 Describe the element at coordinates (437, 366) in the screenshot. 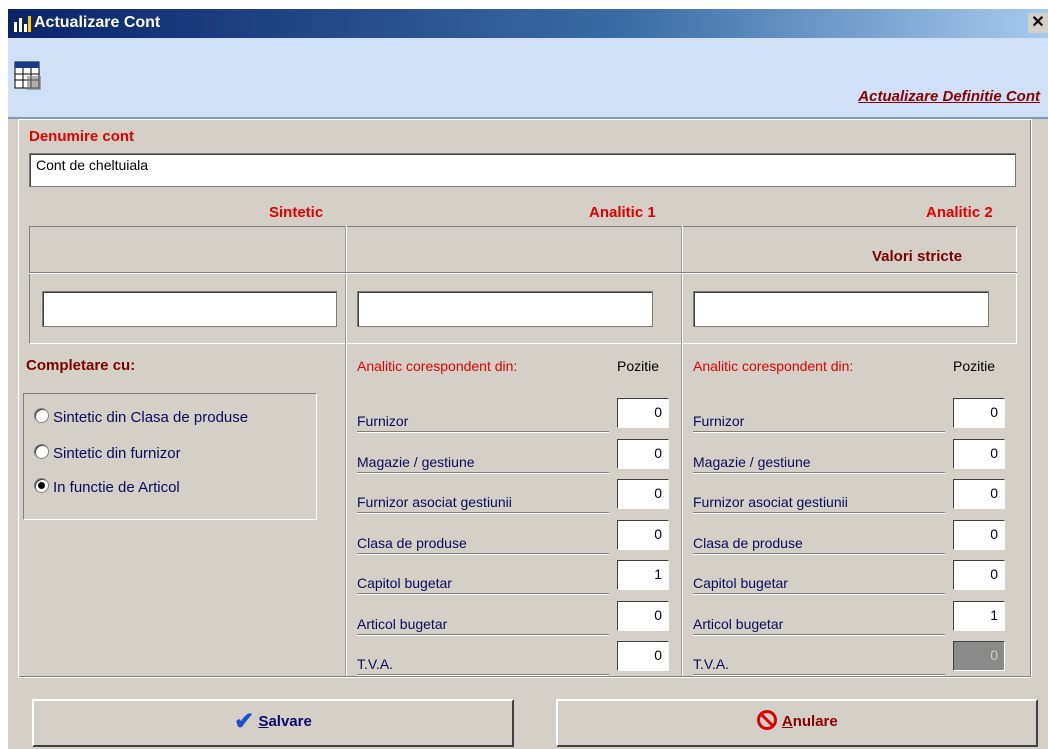

I see `analitic1-source-header: Analitic corespondent din:` at that location.